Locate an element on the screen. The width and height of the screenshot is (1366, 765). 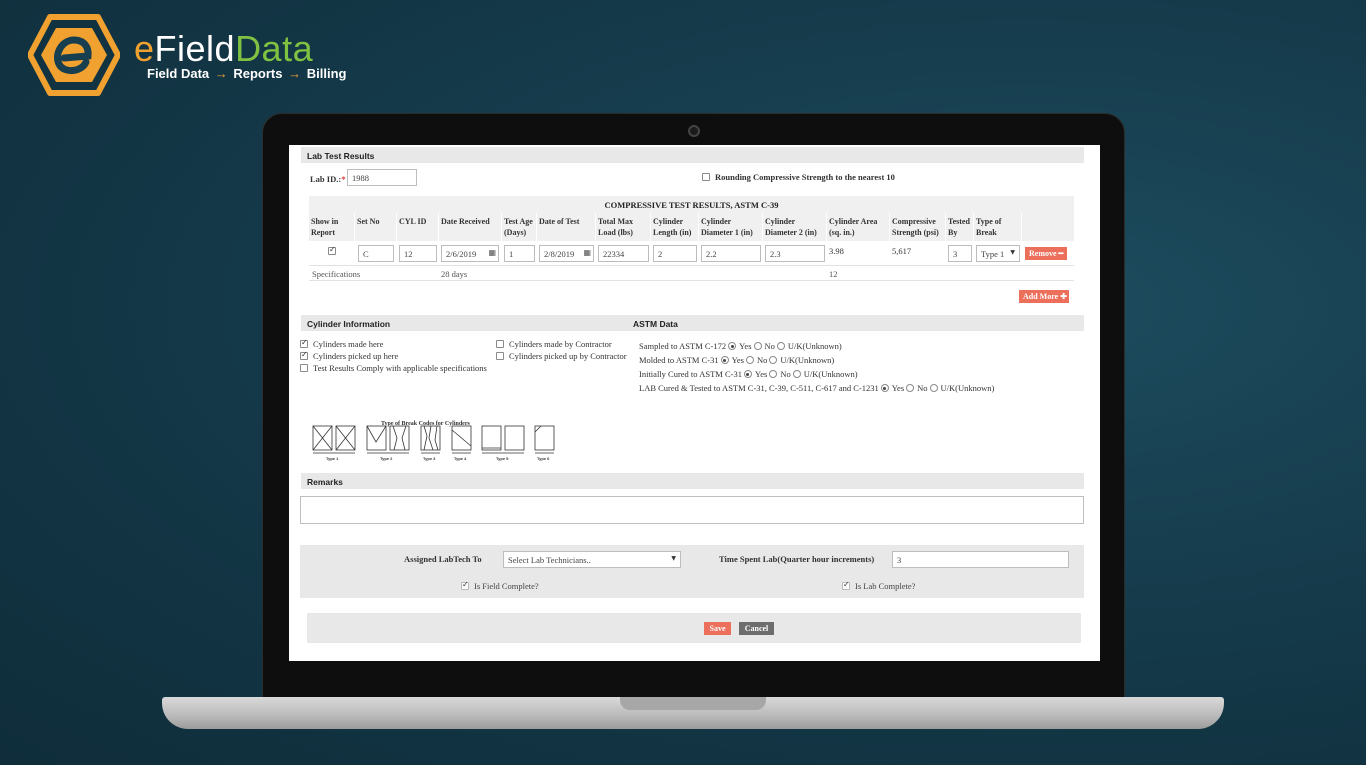
break-type-5-label: Type 5 is located at coordinates (502, 458).